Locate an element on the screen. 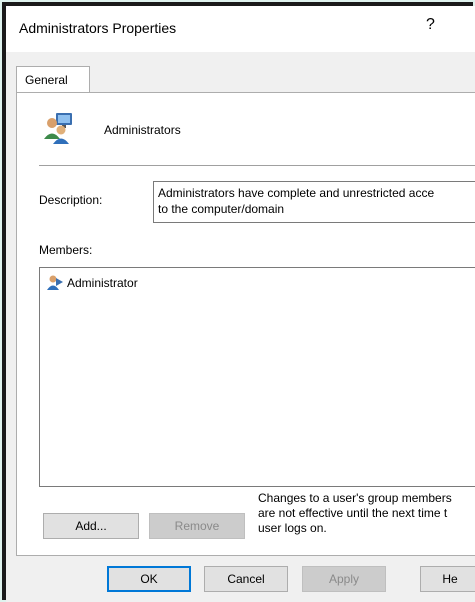 The image size is (475, 602). window-title: Administrators Properties is located at coordinates (98, 28).